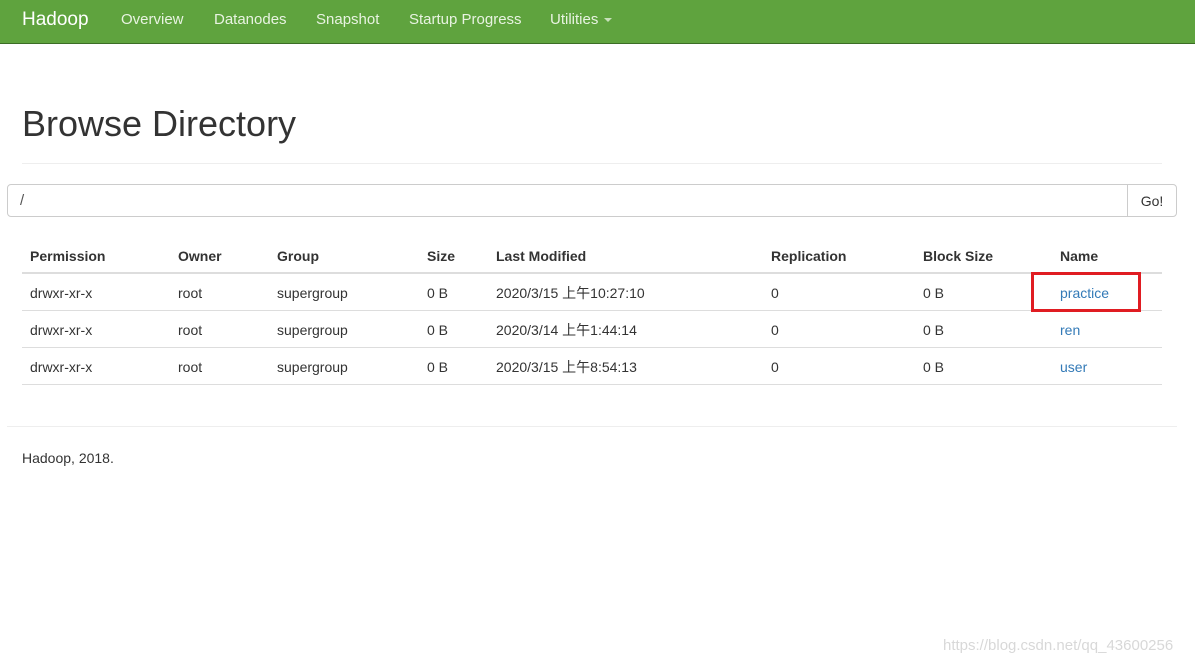  Describe the element at coordinates (1058, 645) in the screenshot. I see `watermark-url: https://blog.csdn.net/qq_43600256` at that location.